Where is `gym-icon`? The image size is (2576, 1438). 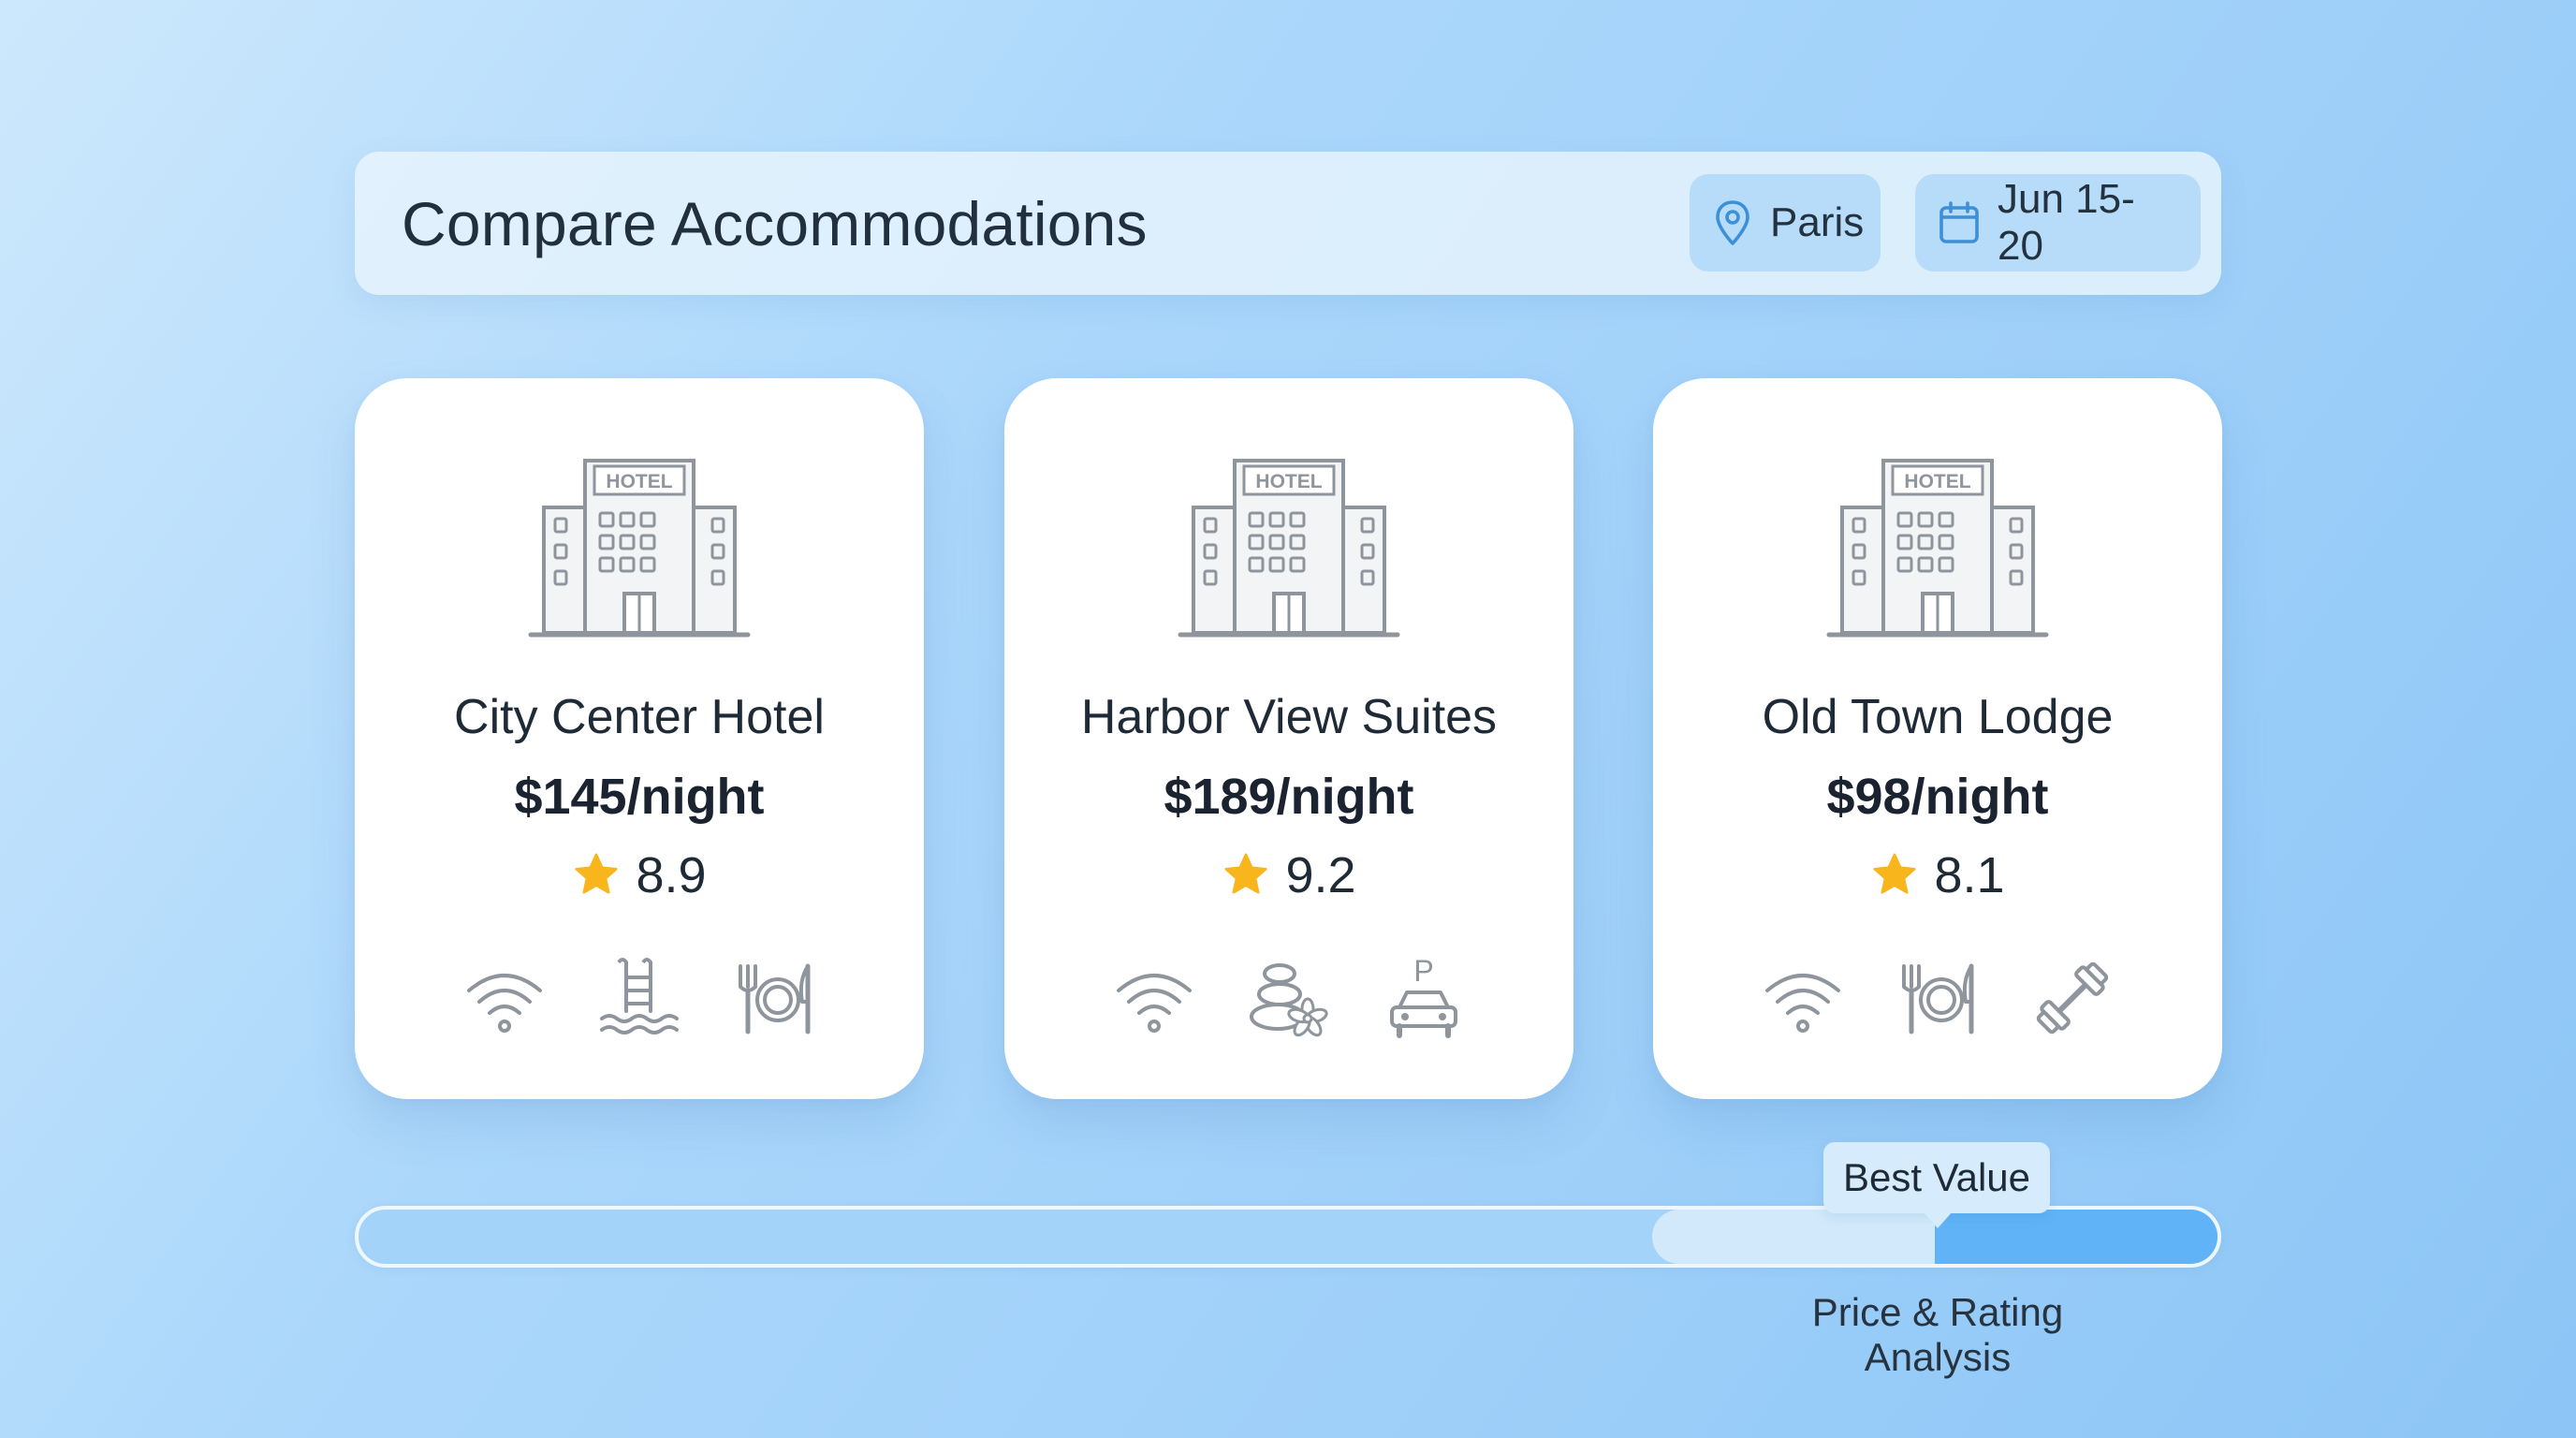 gym-icon is located at coordinates (2073, 997).